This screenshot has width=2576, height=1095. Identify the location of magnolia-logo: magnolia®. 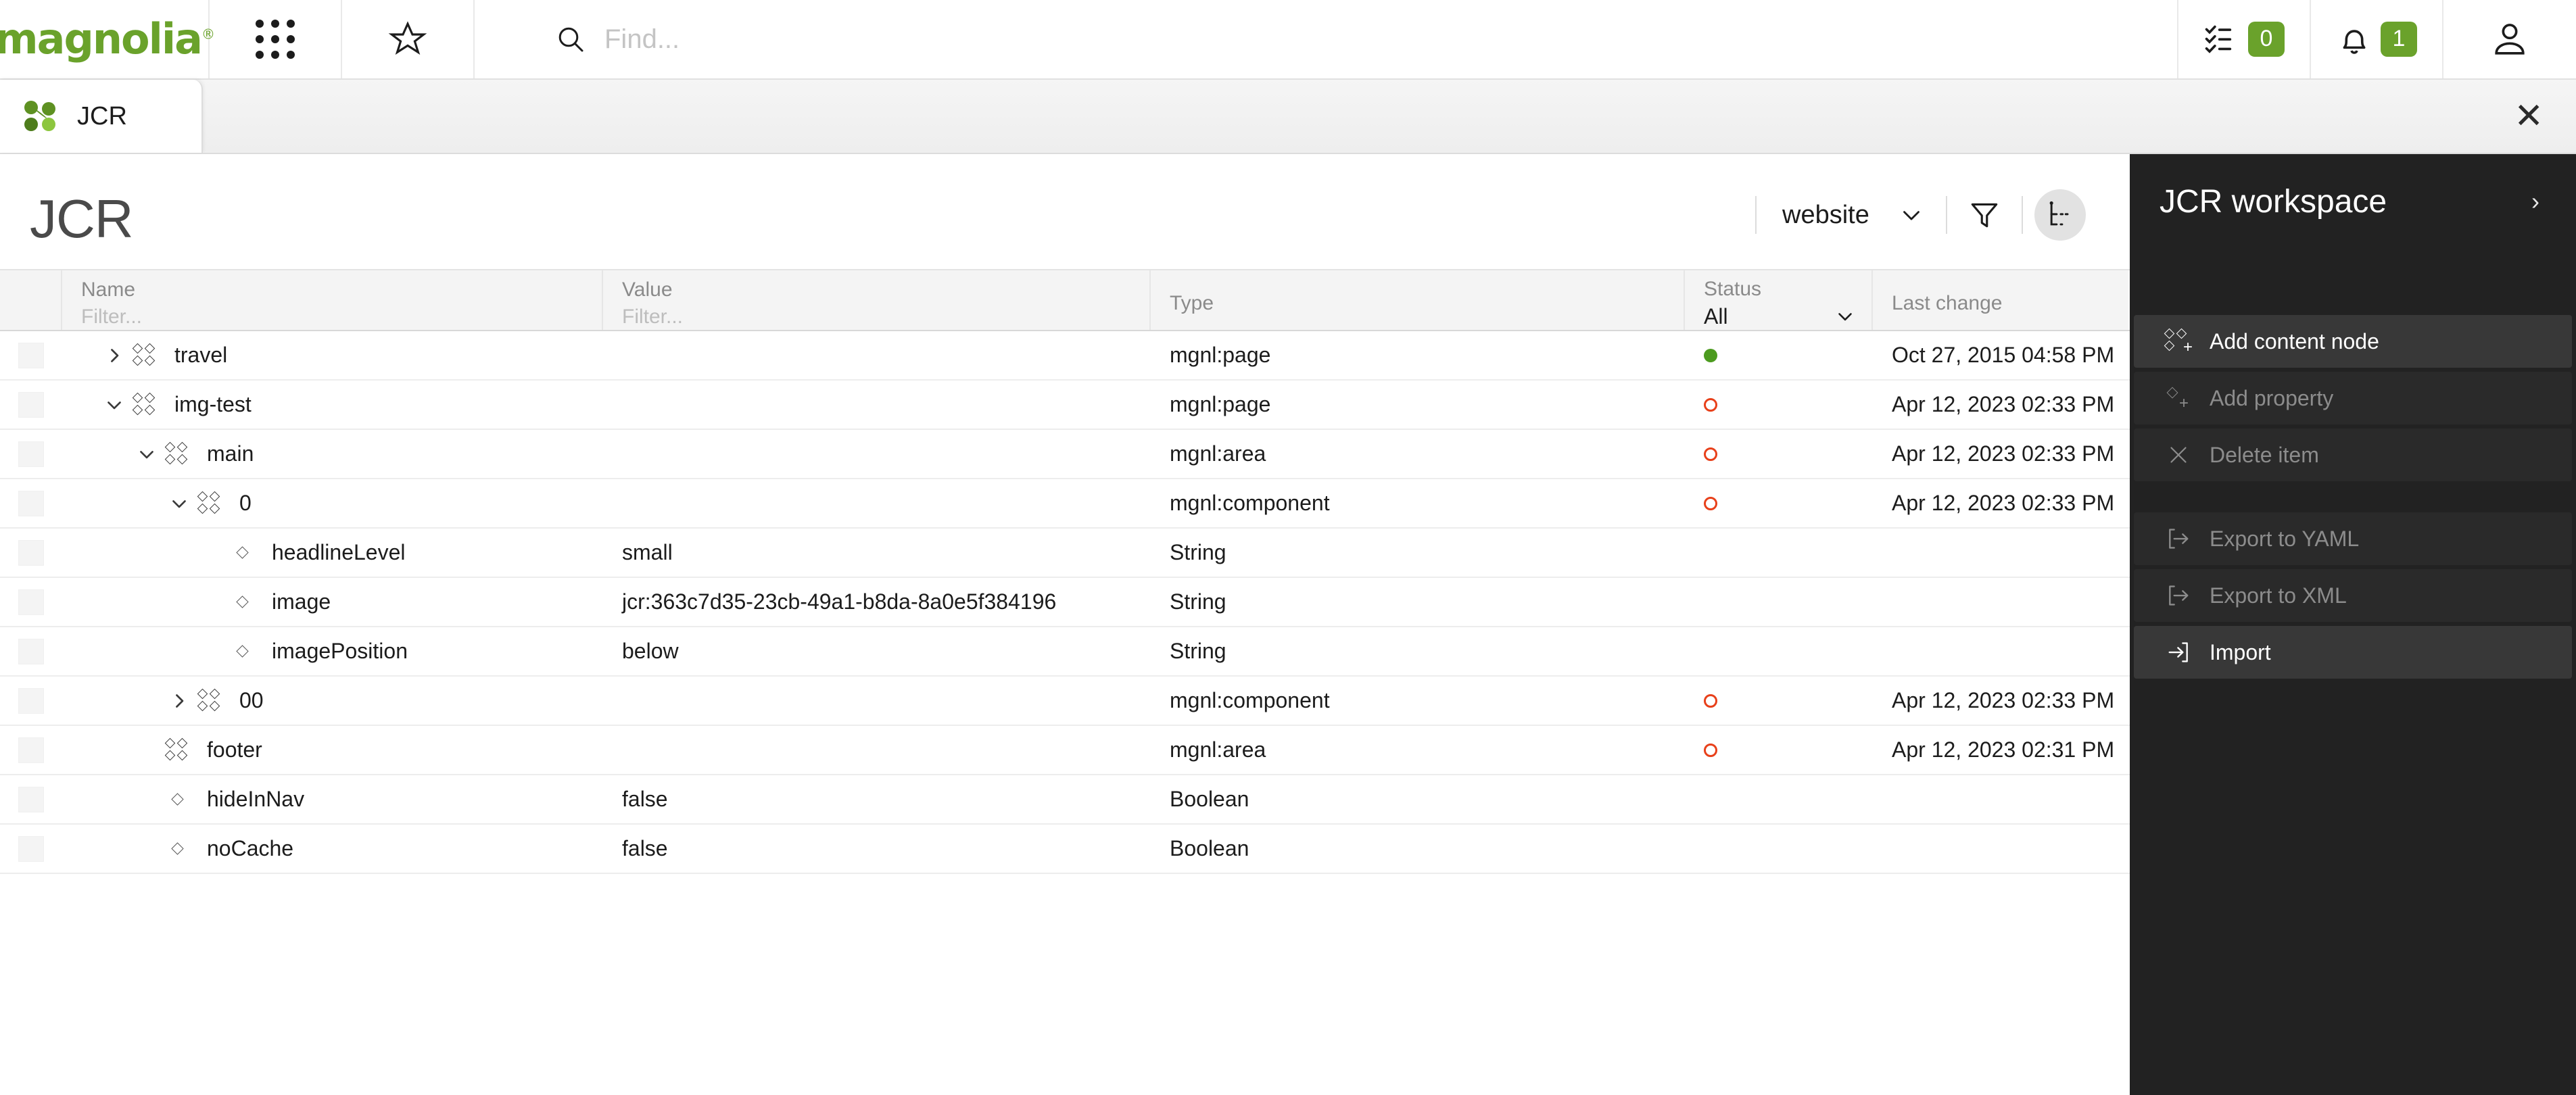
(107, 39).